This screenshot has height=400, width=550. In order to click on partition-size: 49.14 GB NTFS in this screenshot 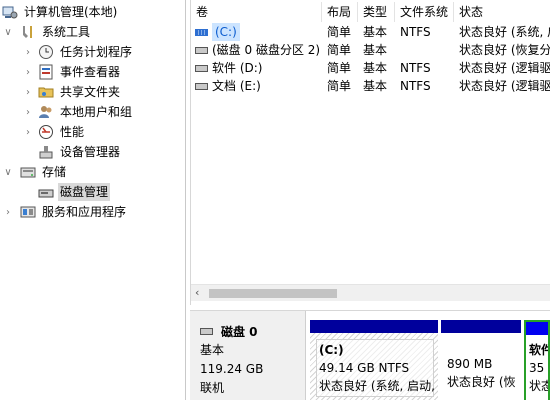, I will do `click(364, 368)`.